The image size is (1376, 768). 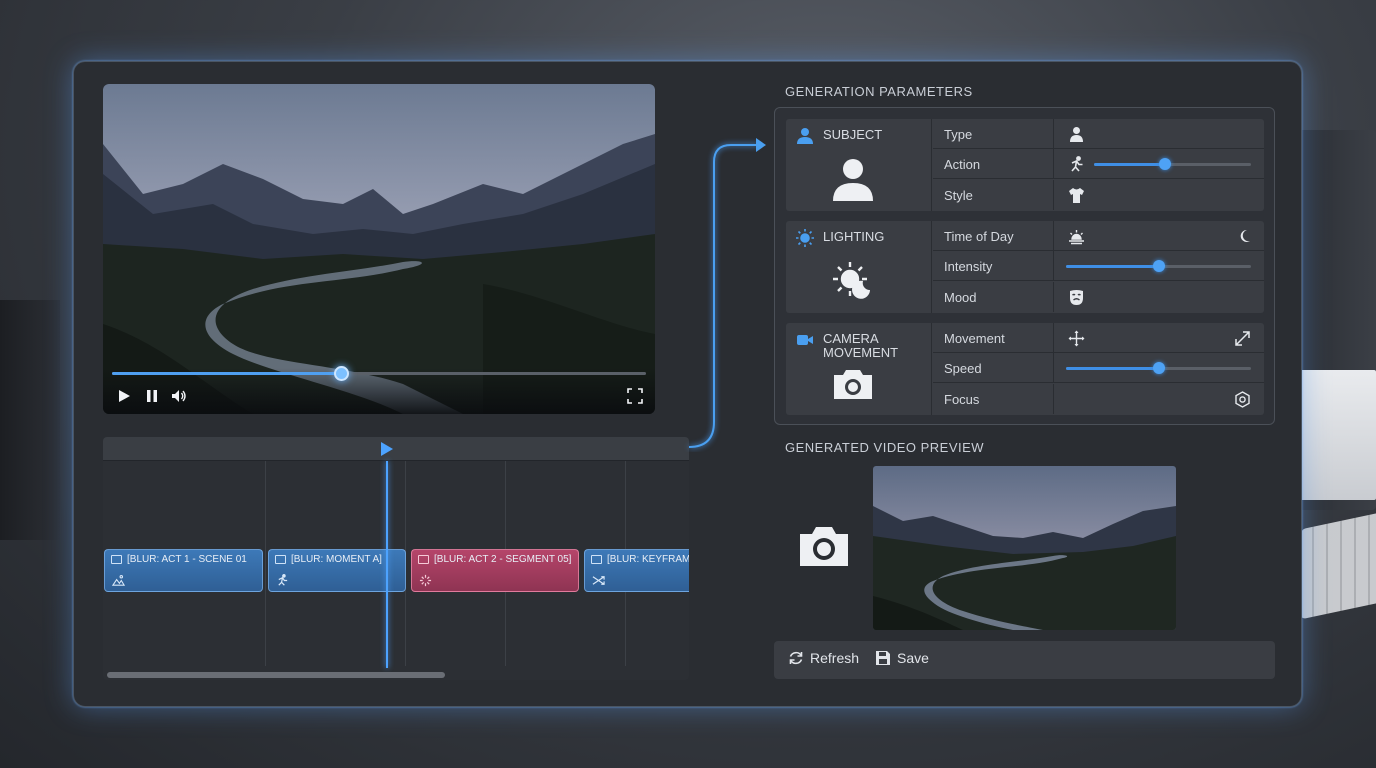 I want to click on background-monitor, so click(x=1333, y=320).